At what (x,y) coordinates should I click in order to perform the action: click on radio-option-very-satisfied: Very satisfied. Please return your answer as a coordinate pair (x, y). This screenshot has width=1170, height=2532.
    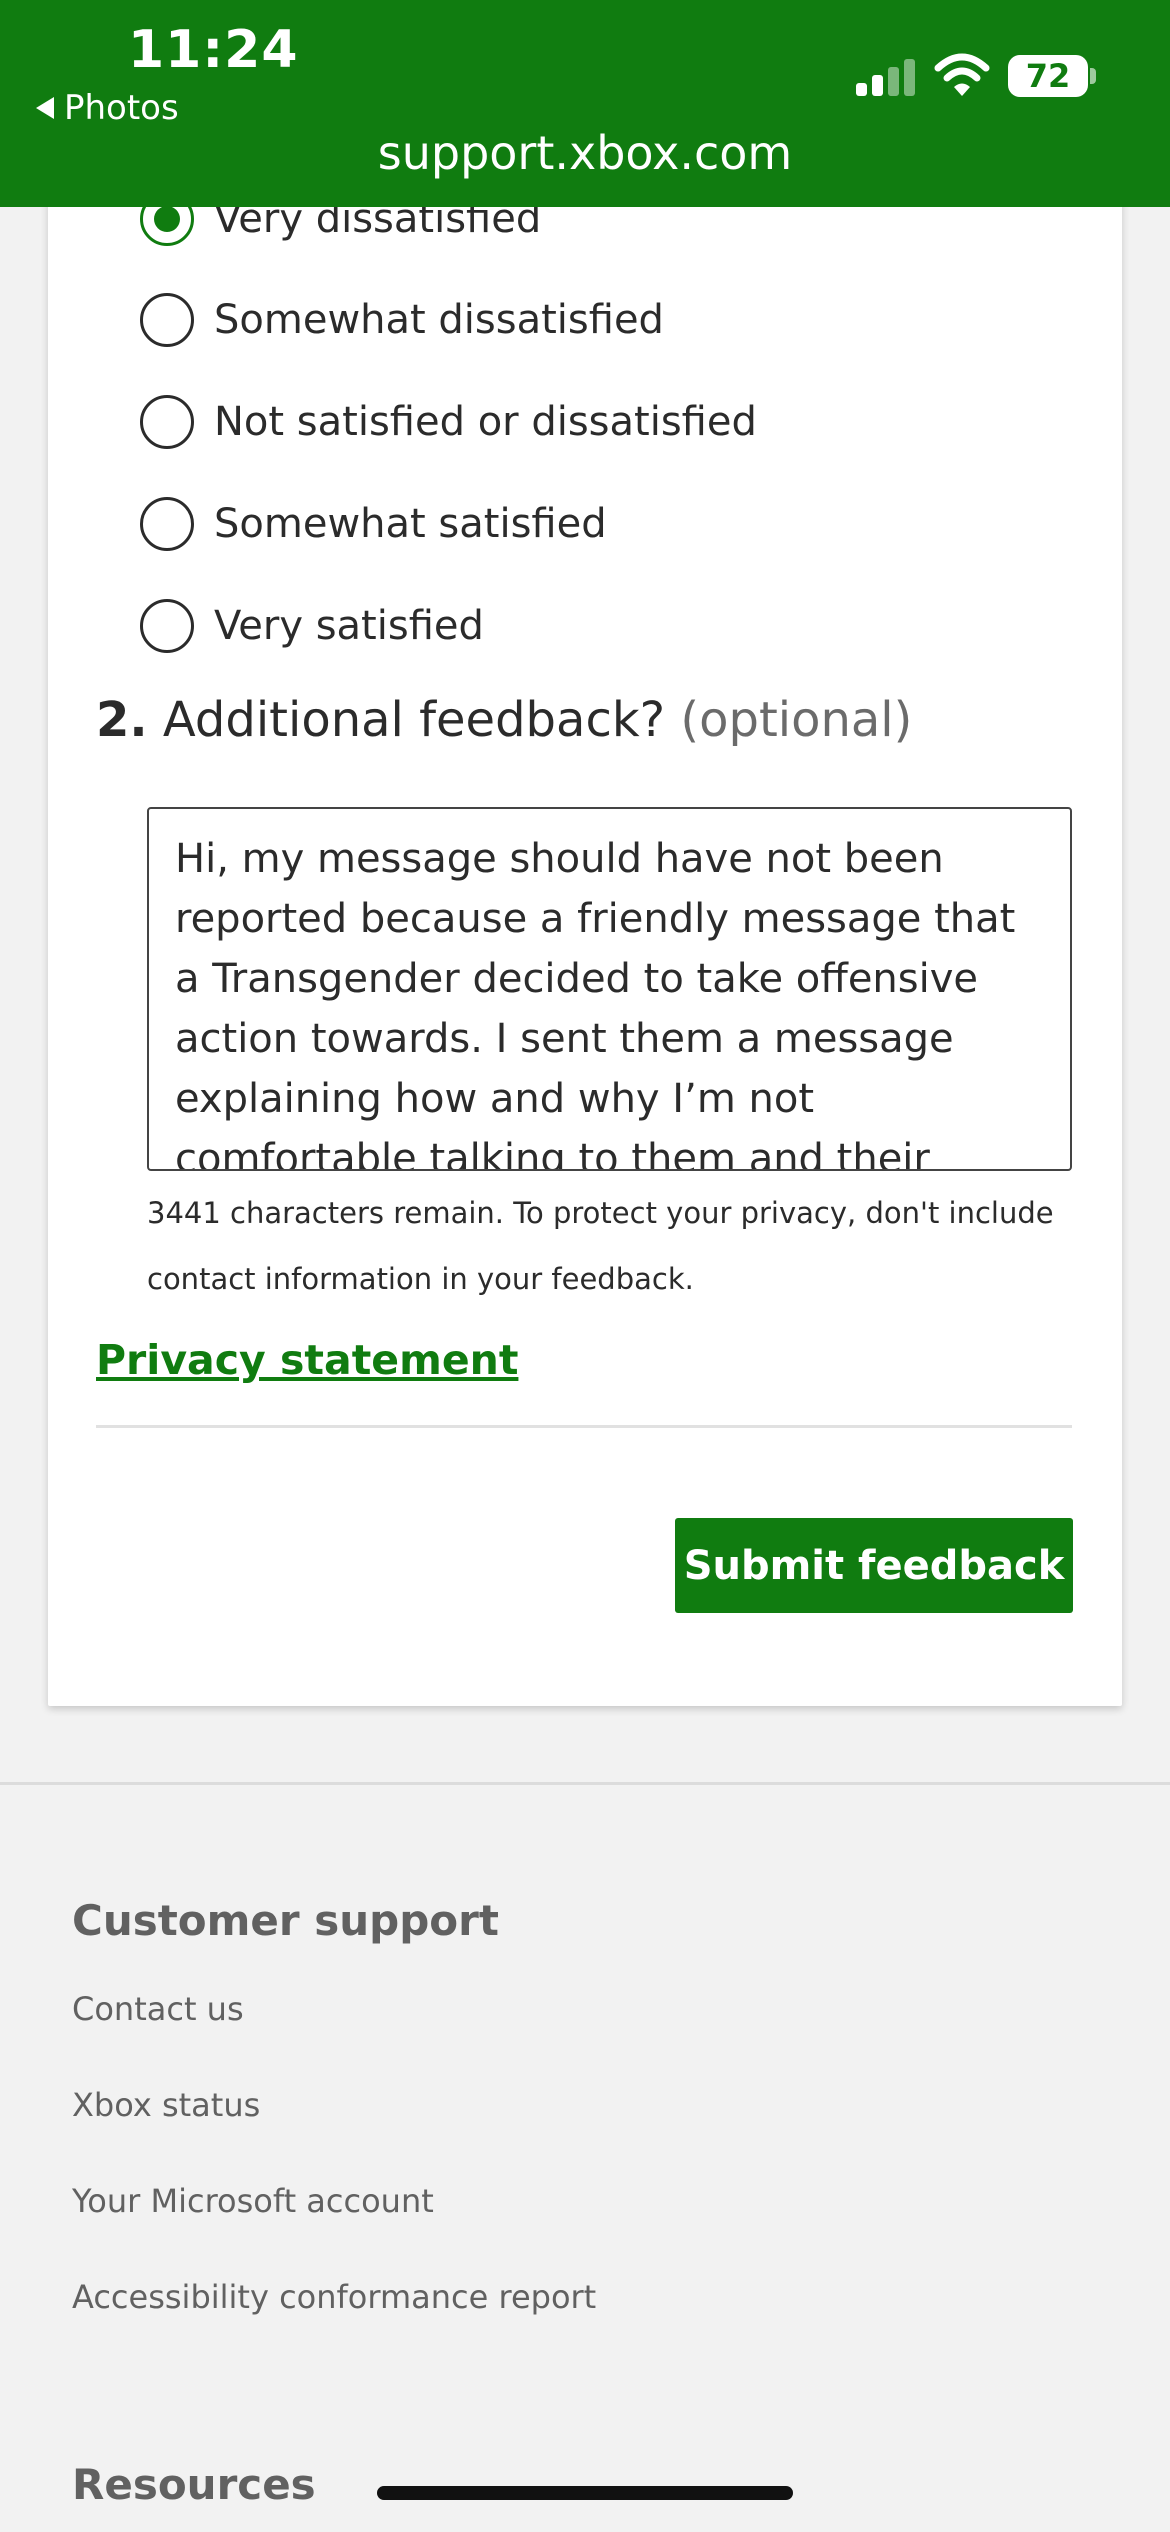
    Looking at the image, I should click on (312, 626).